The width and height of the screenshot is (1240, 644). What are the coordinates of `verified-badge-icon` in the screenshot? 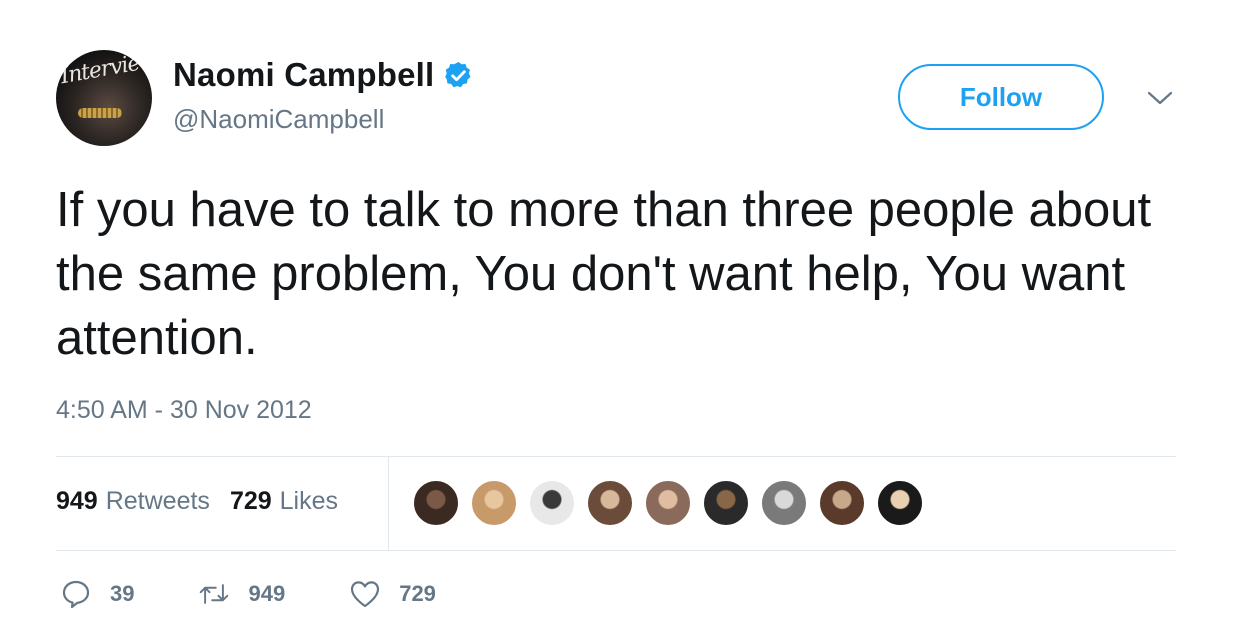 It's located at (458, 74).